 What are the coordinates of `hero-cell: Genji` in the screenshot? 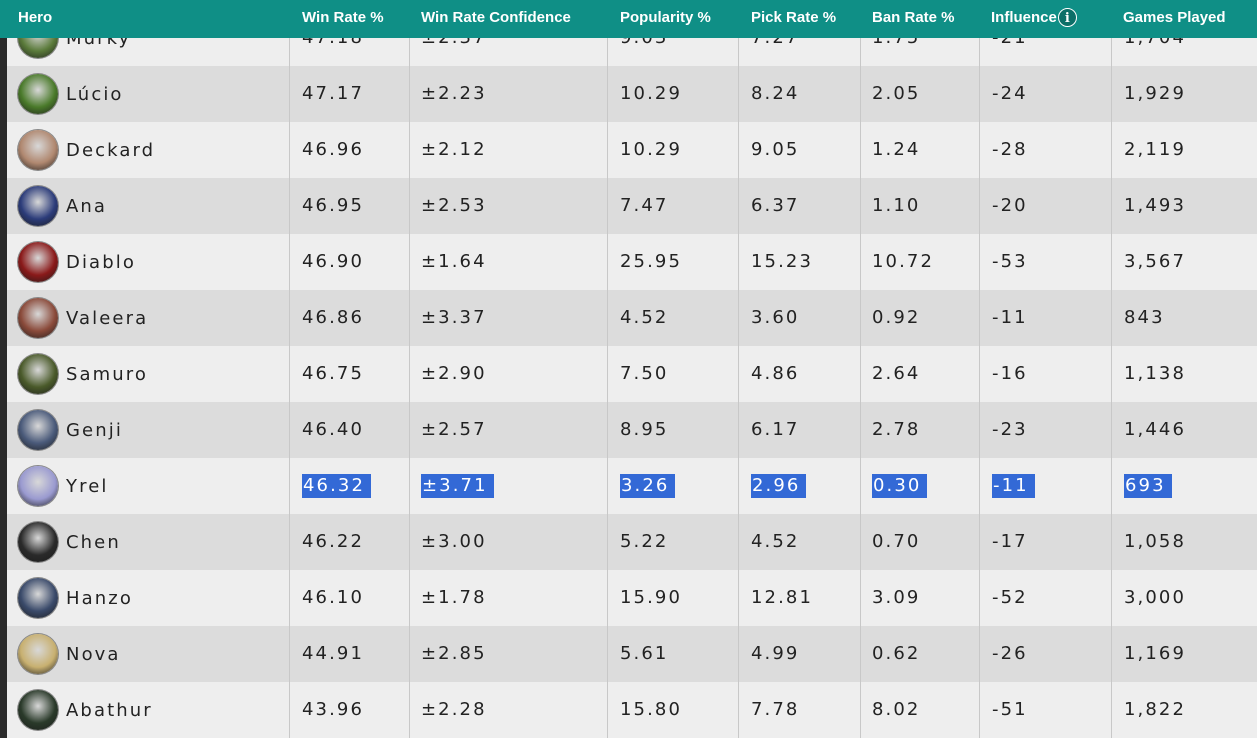 It's located at (70, 430).